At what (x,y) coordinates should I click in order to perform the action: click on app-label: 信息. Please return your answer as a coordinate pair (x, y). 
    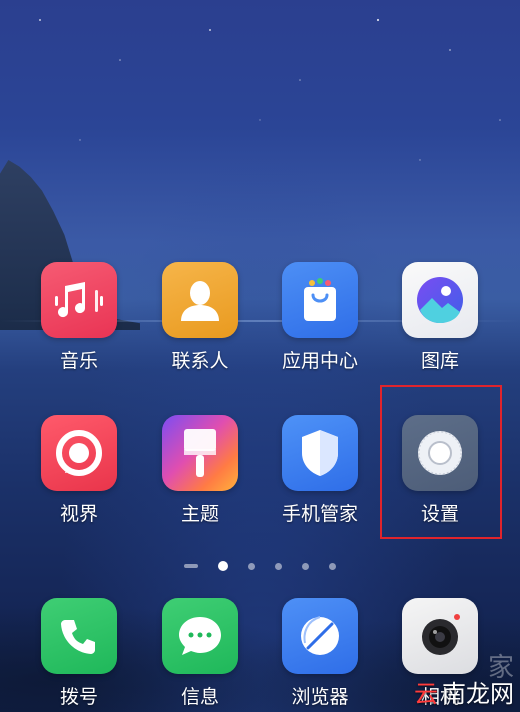
    Looking at the image, I should click on (199, 697).